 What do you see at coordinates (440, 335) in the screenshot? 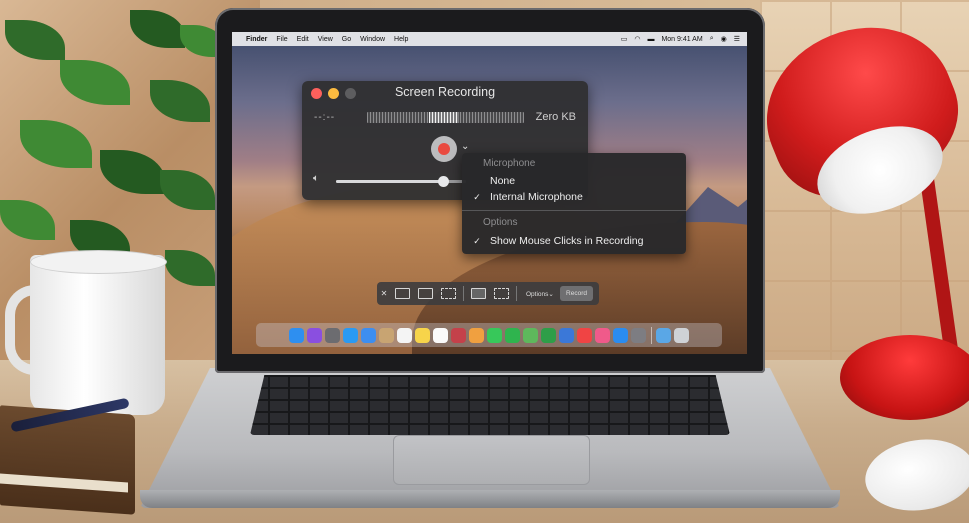
I see `reminders-icon` at bounding box center [440, 335].